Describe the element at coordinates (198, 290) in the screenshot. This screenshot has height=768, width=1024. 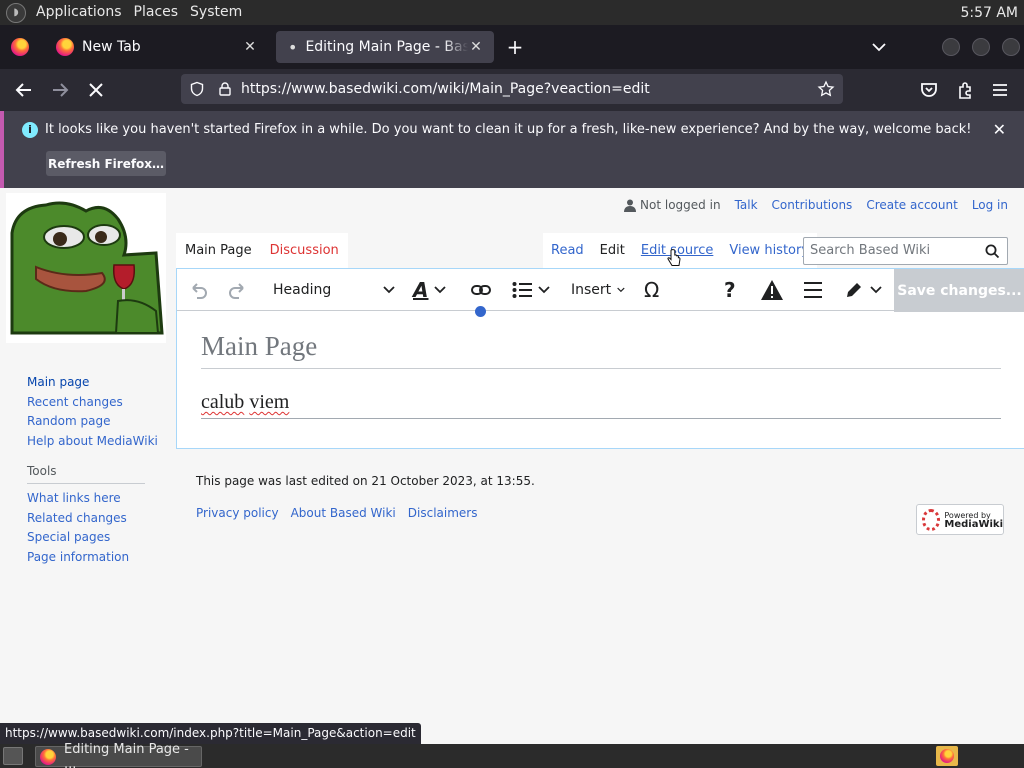
I see `undo-icon` at that location.